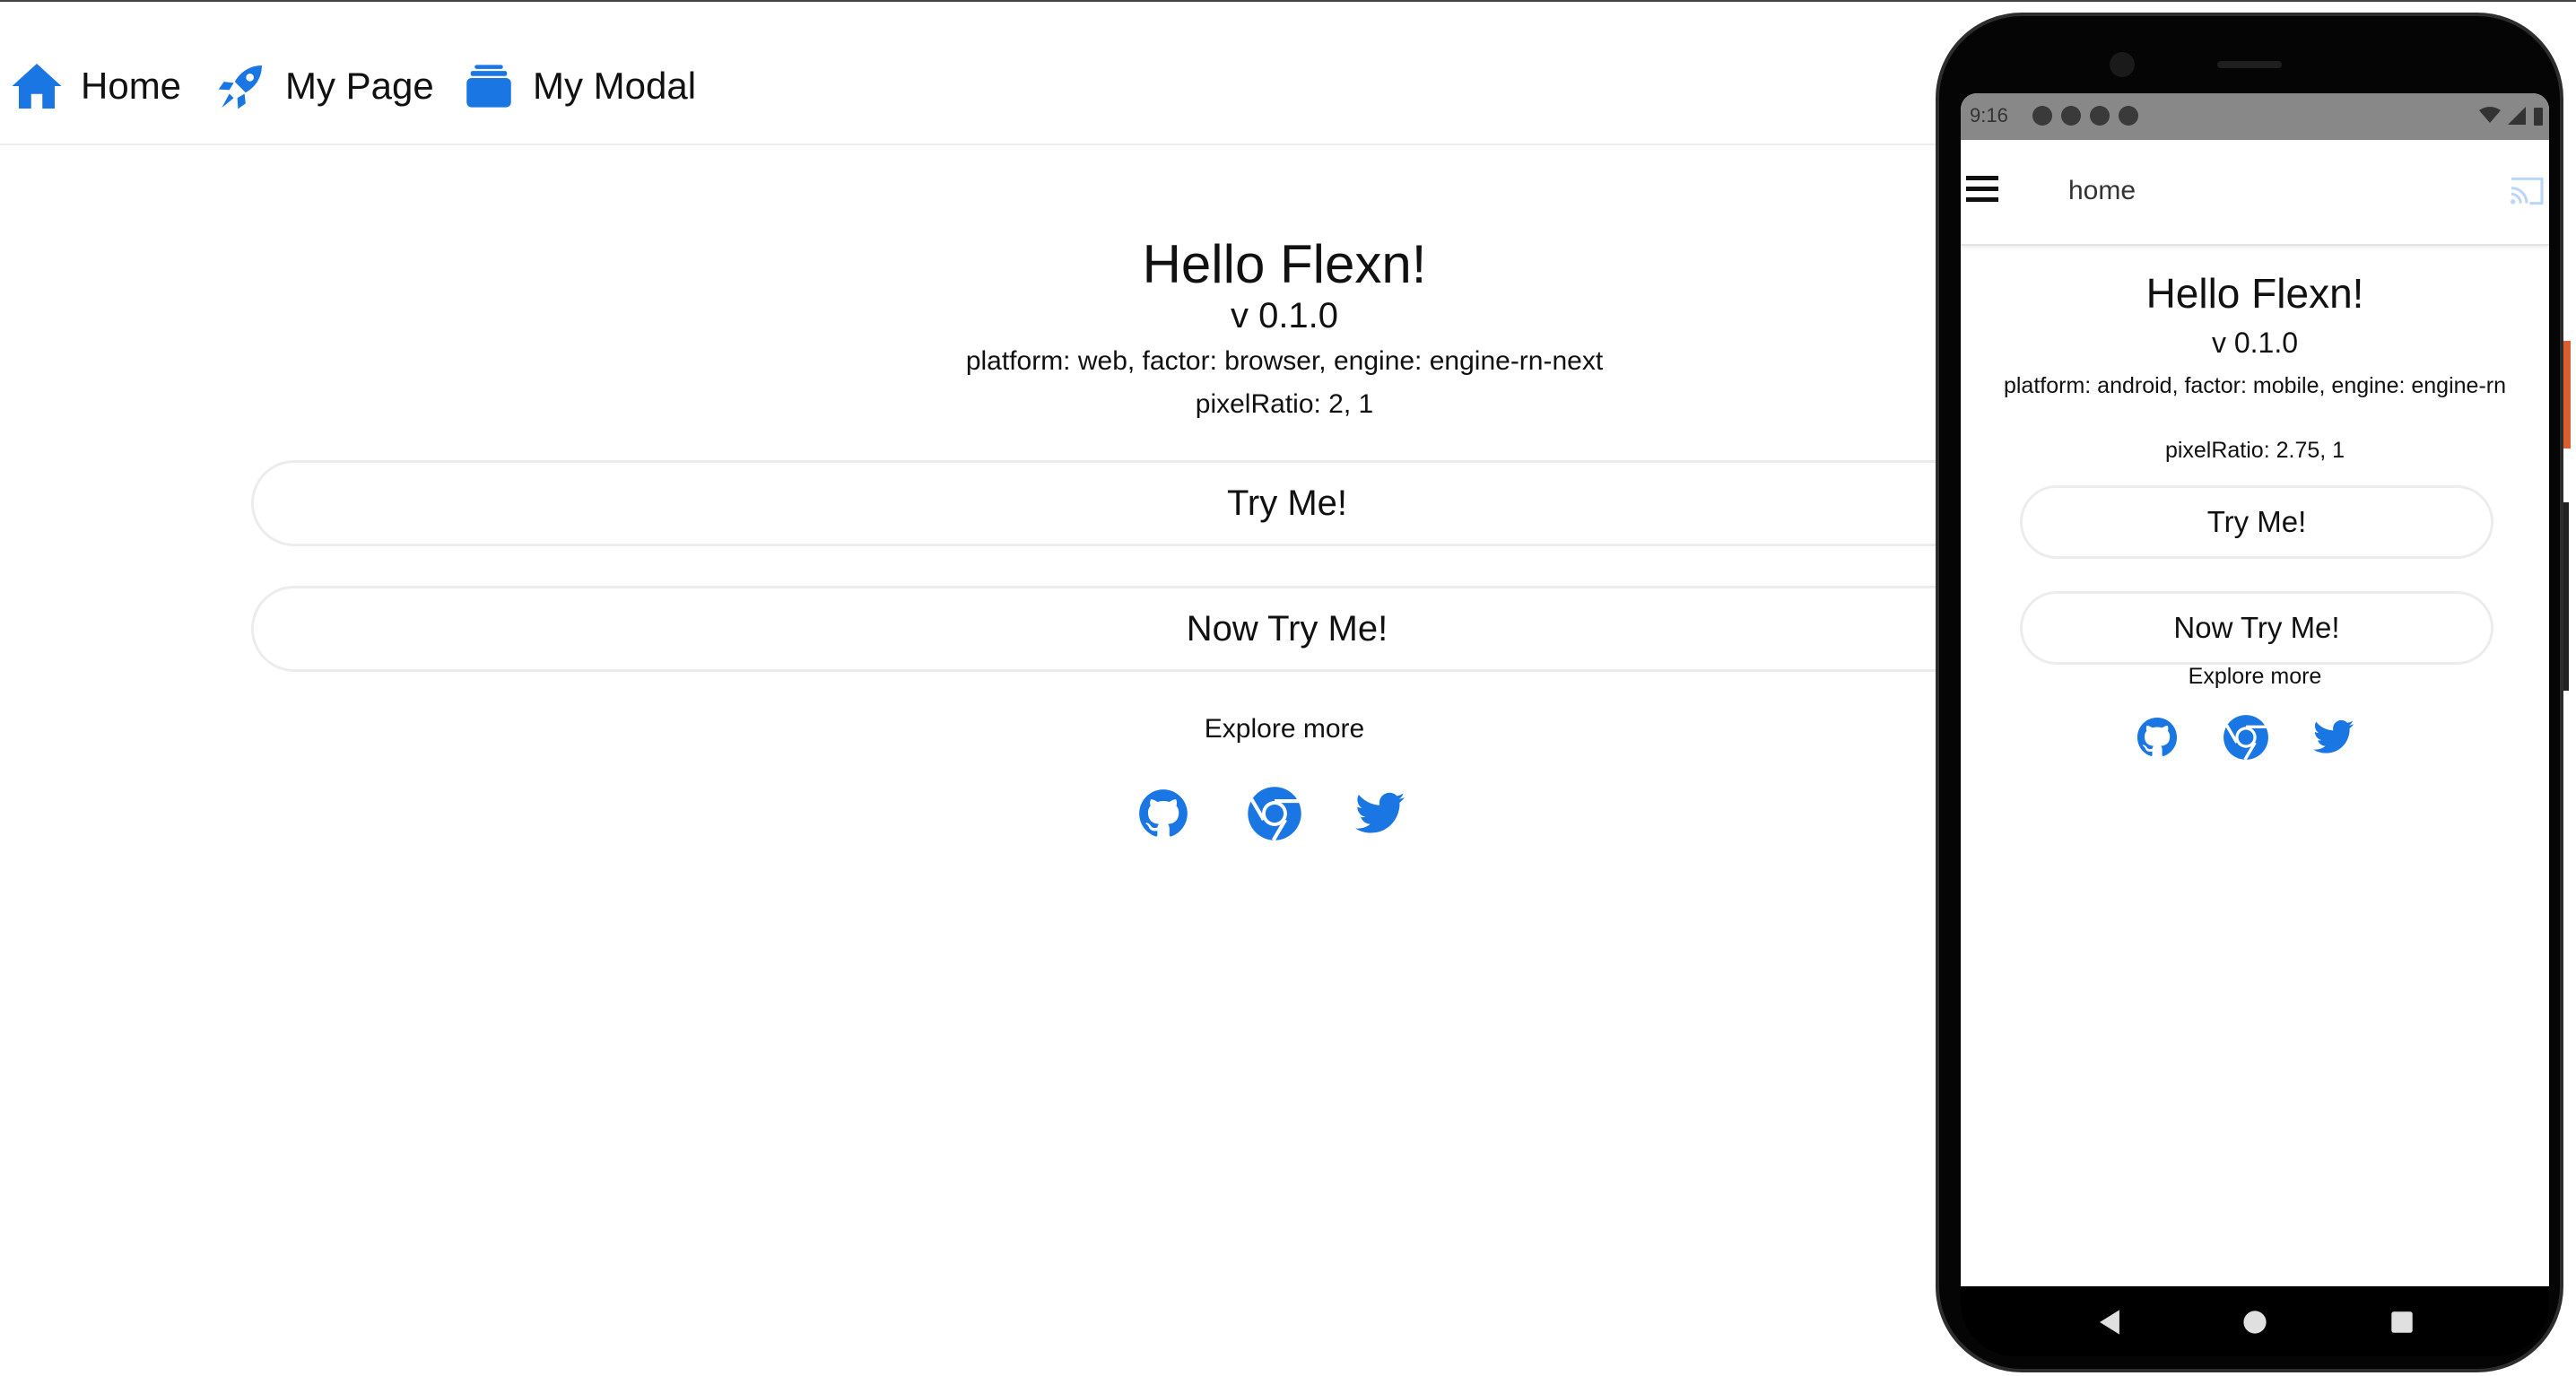  I want to click on nav-item-label: My Modal, so click(615, 86).